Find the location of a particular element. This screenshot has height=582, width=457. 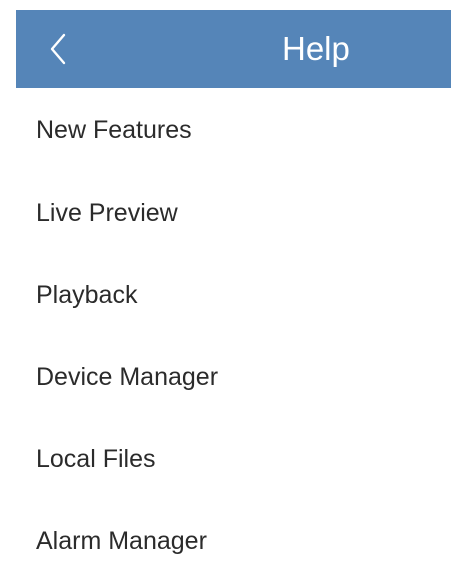

menu-item-device-manager: Device Manager is located at coordinates (233, 377).